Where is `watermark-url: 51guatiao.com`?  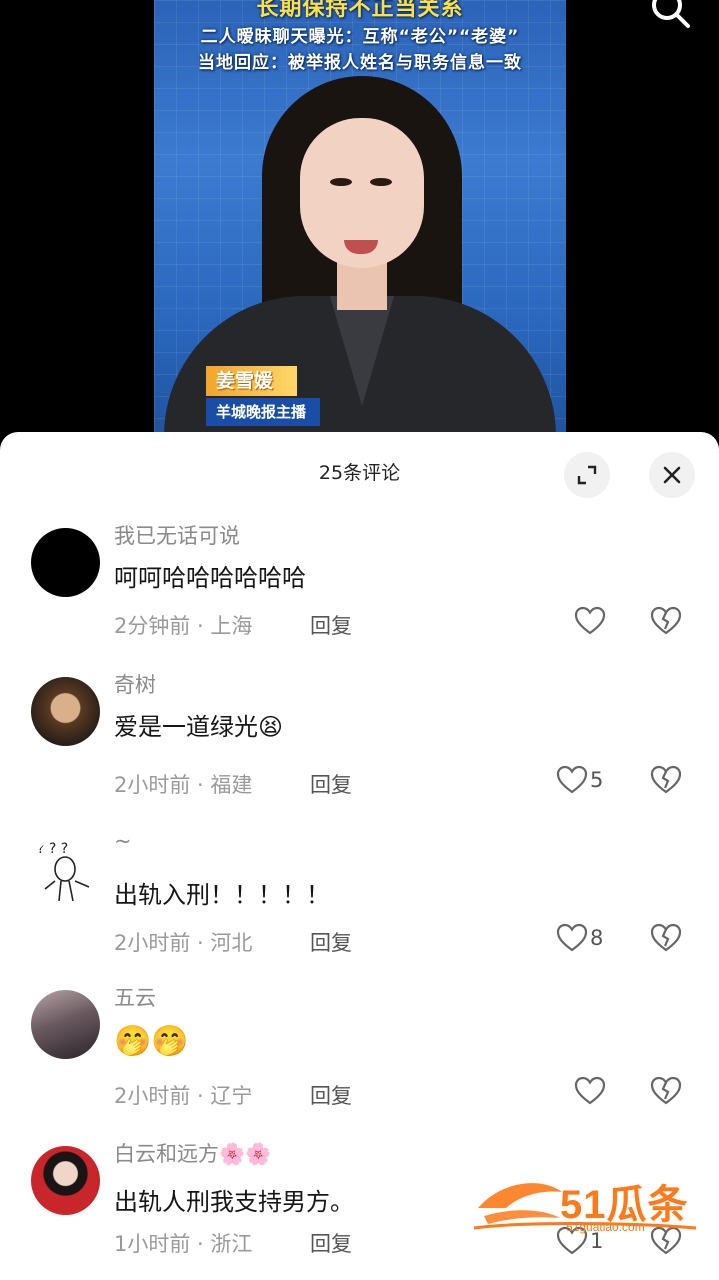
watermark-url: 51guatiao.com is located at coordinates (605, 1227).